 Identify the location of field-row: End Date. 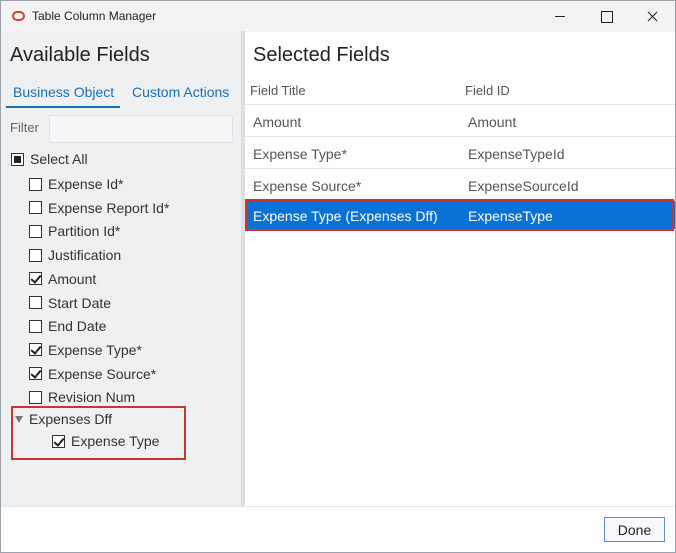
(67, 326).